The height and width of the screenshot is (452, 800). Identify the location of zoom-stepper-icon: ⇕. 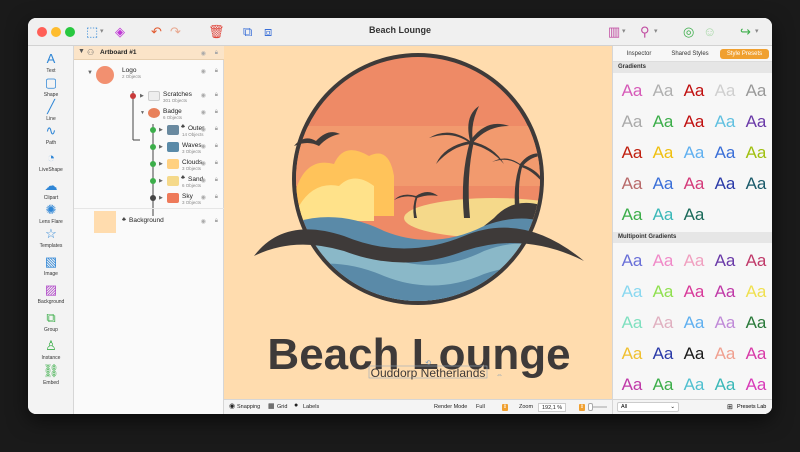
(582, 407).